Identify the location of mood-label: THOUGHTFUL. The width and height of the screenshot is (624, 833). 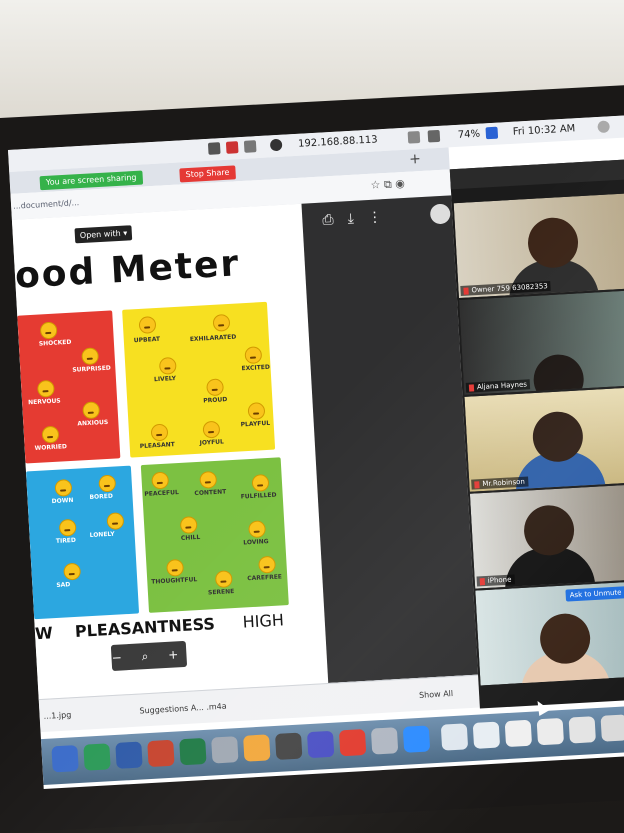
(174, 581).